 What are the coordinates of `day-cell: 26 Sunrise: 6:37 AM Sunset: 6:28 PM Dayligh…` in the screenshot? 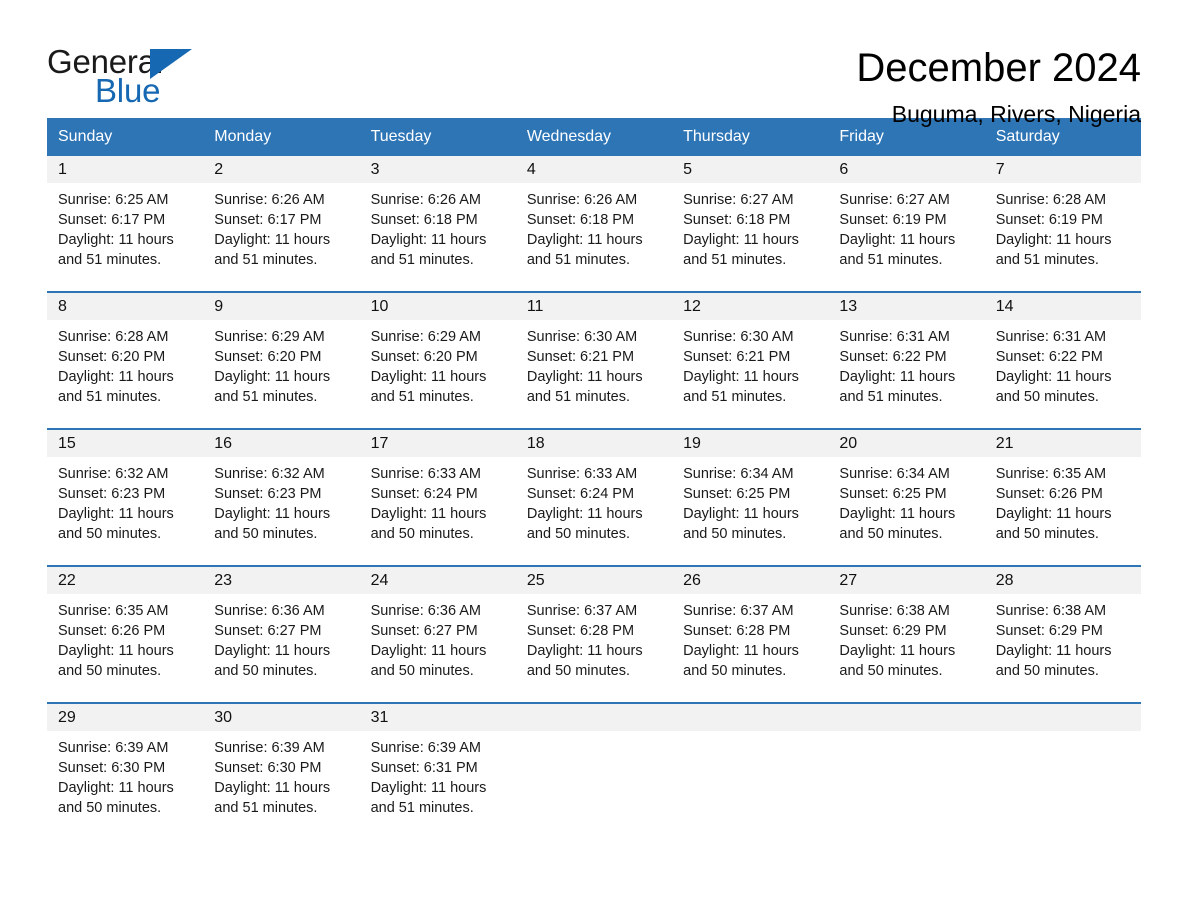 It's located at (750, 634).